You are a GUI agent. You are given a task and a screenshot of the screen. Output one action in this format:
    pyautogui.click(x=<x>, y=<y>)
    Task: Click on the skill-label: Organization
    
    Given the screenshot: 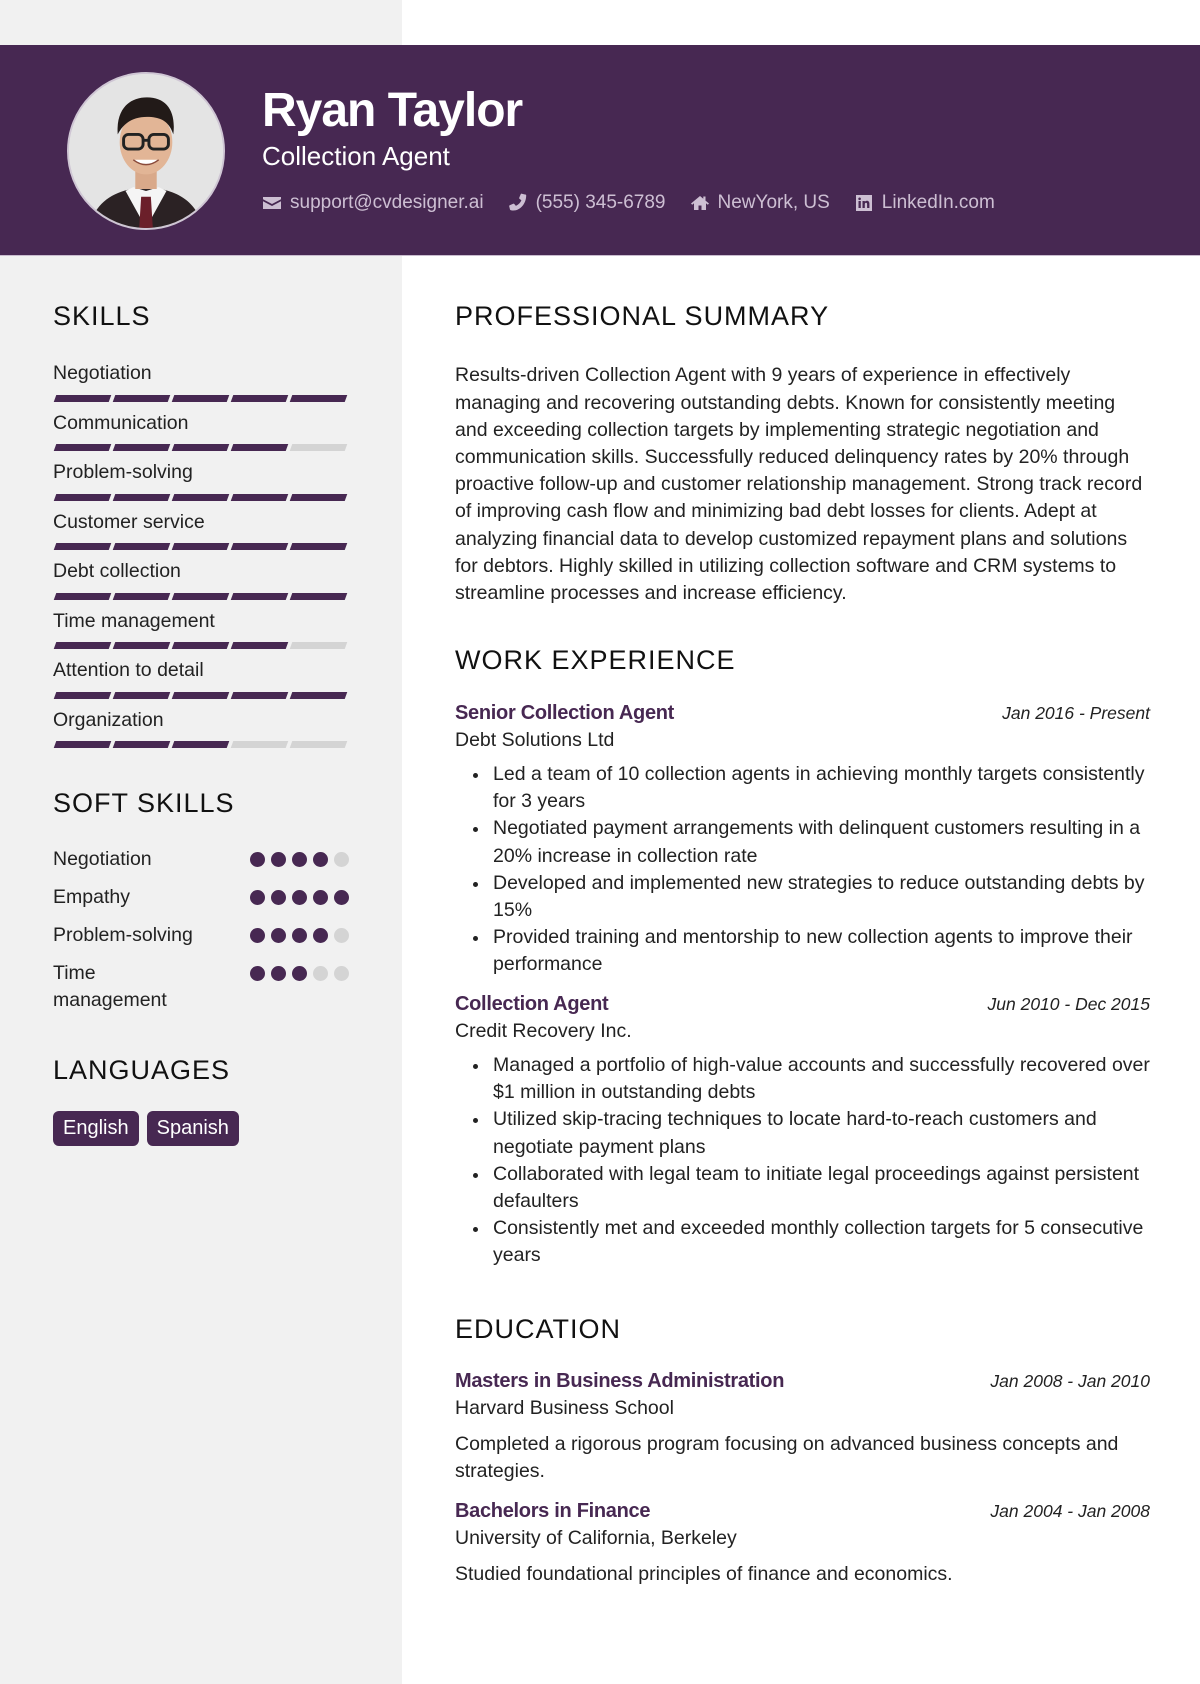 What is the action you would take?
    pyautogui.click(x=108, y=719)
    